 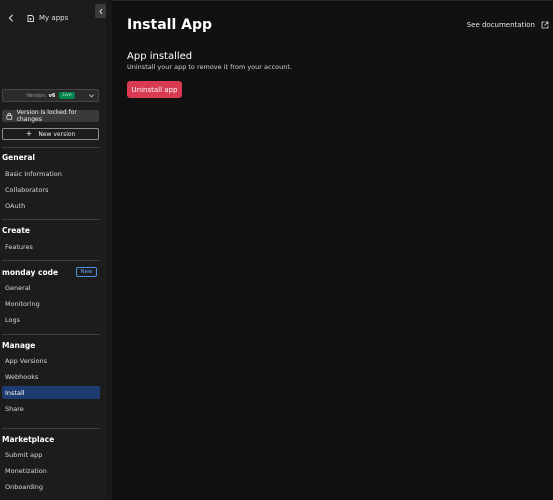 I want to click on plus-icon: +, so click(x=29, y=133).